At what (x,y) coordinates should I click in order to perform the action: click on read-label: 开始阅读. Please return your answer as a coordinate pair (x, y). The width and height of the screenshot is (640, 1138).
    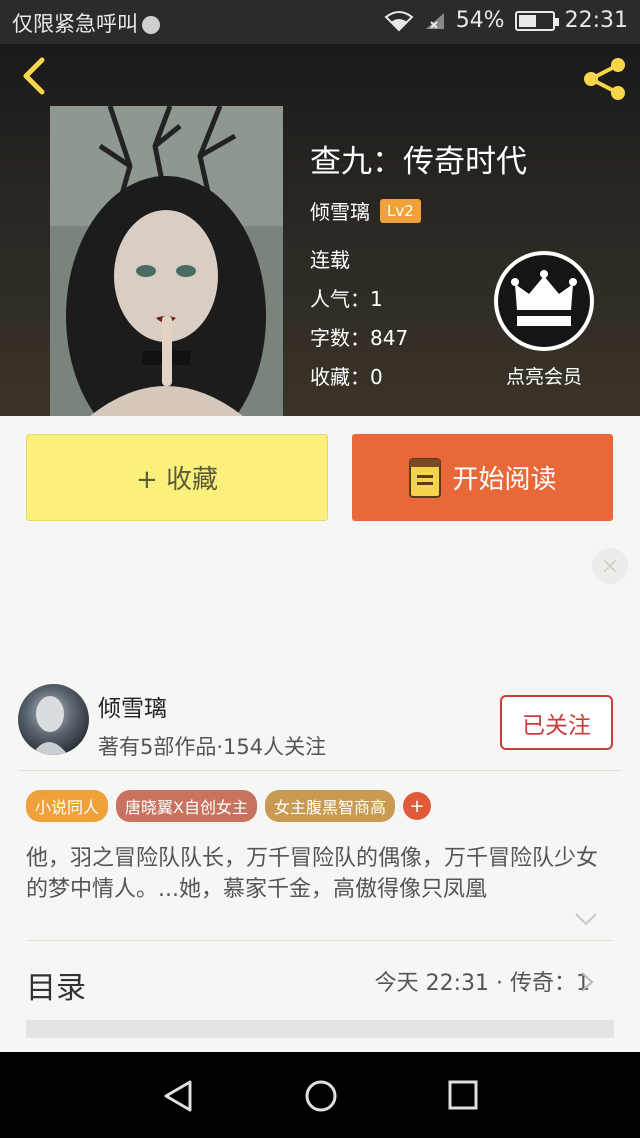
    Looking at the image, I should click on (504, 480).